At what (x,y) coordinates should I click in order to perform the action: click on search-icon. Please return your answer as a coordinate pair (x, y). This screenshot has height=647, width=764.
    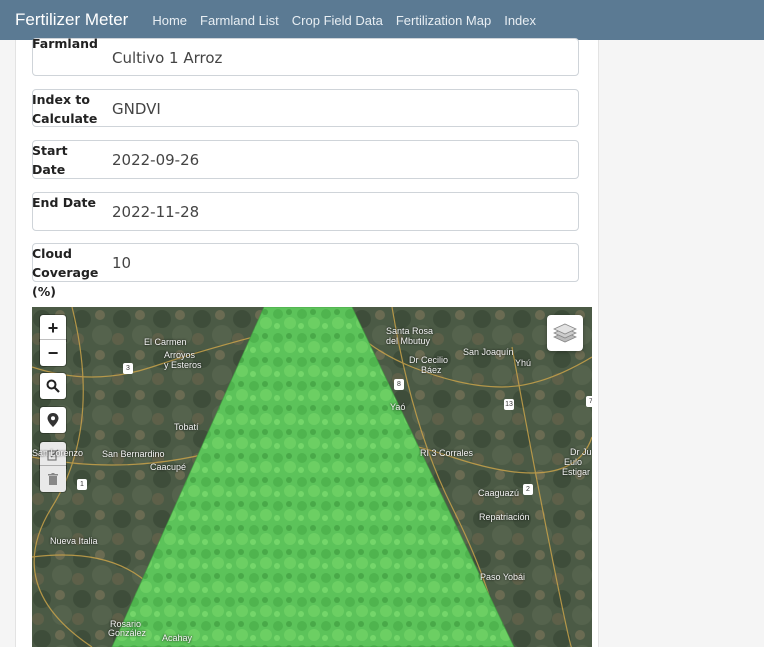
    Looking at the image, I should click on (53, 386).